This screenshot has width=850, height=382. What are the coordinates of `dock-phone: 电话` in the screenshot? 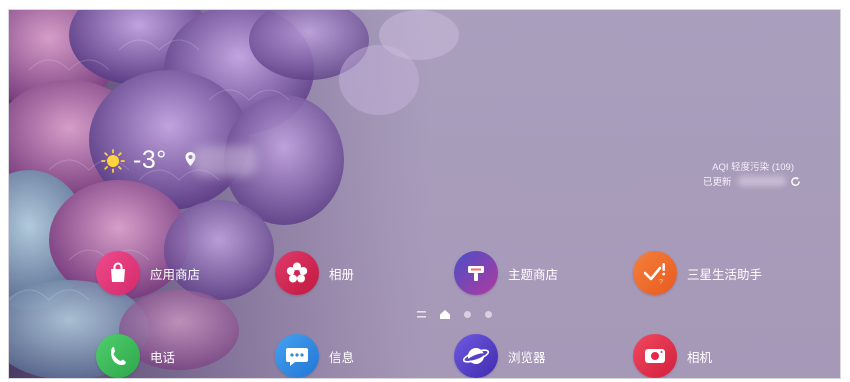 It's located at (135, 356).